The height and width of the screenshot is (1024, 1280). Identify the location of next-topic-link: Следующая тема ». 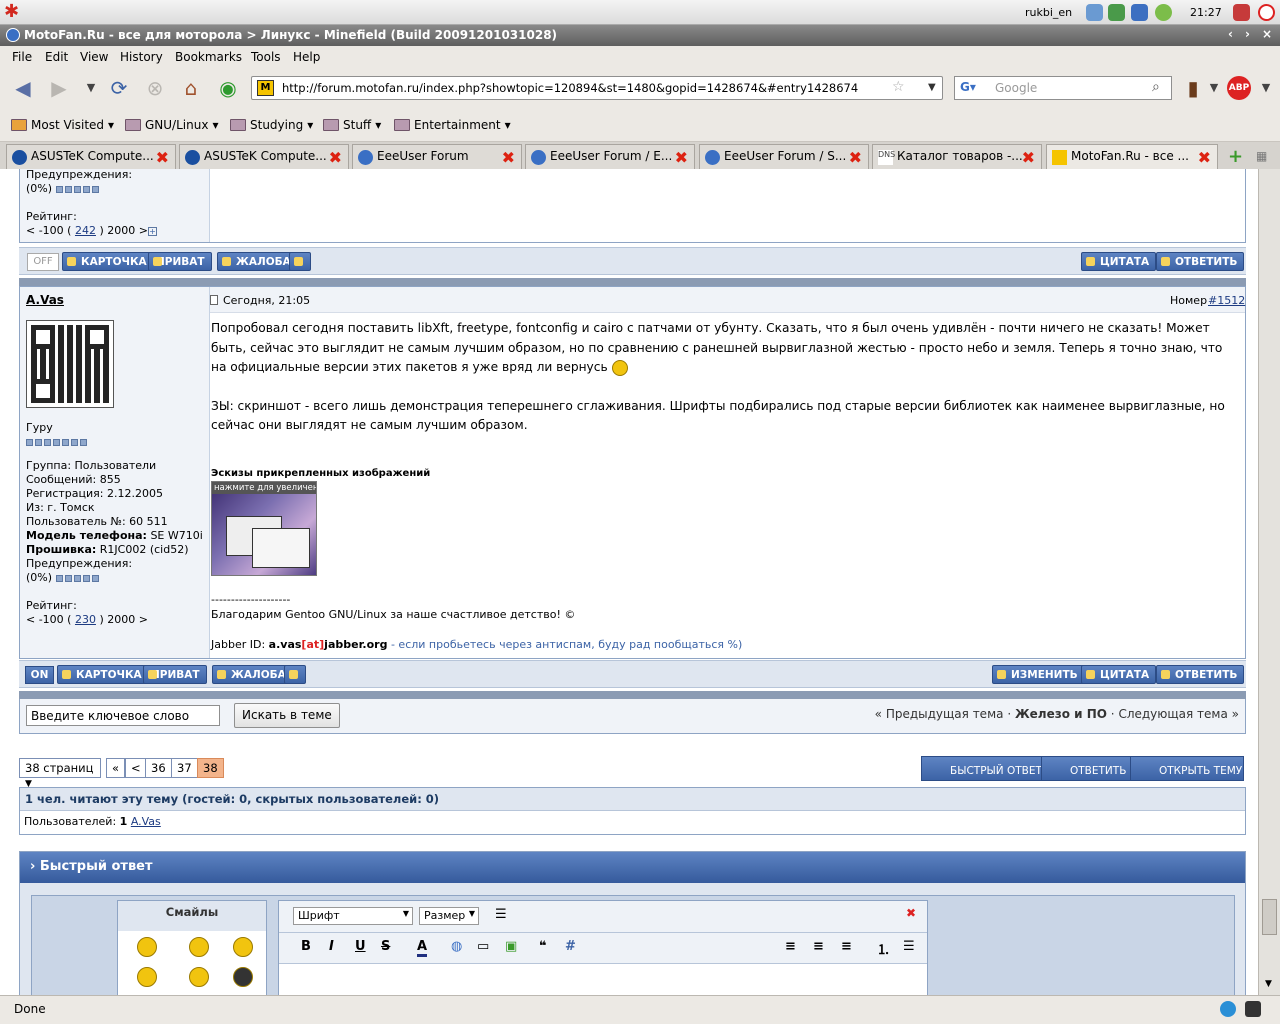
(1178, 714).